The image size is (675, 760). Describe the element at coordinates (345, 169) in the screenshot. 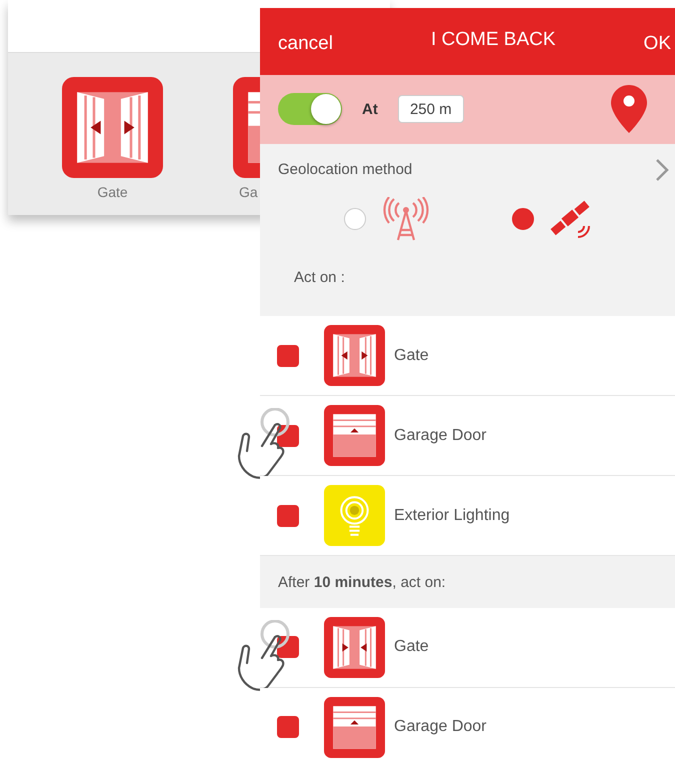

I see `geolocation-label: Geolocation method` at that location.